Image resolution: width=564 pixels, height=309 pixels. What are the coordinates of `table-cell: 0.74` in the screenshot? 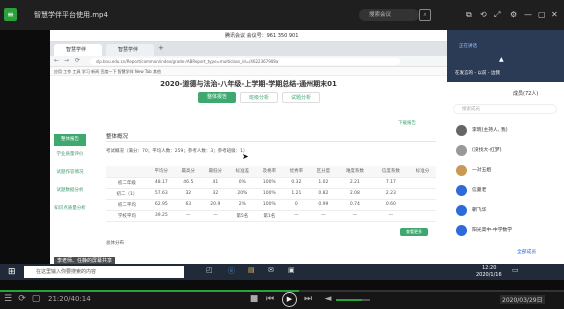 It's located at (354, 205).